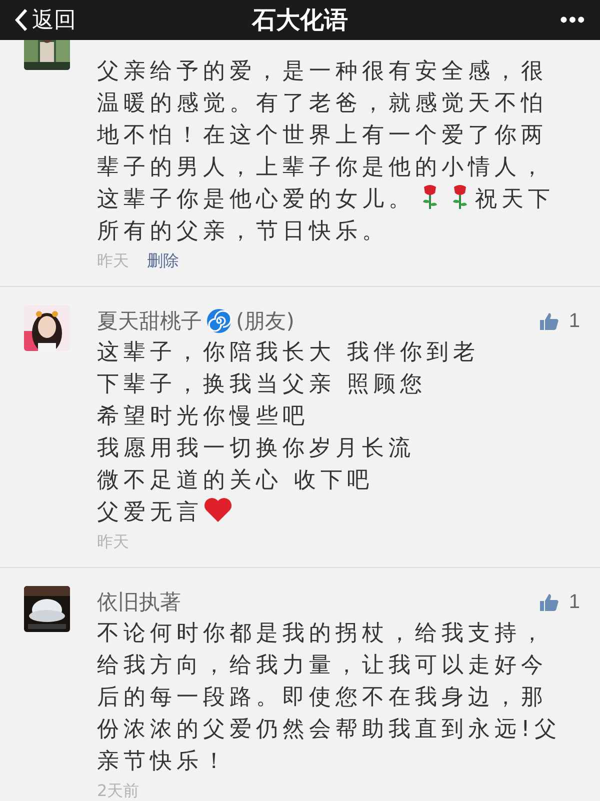 This screenshot has height=801, width=600. What do you see at coordinates (256, 199) in the screenshot?
I see `comment-text: 这辈子你是他心爱的女儿。` at bounding box center [256, 199].